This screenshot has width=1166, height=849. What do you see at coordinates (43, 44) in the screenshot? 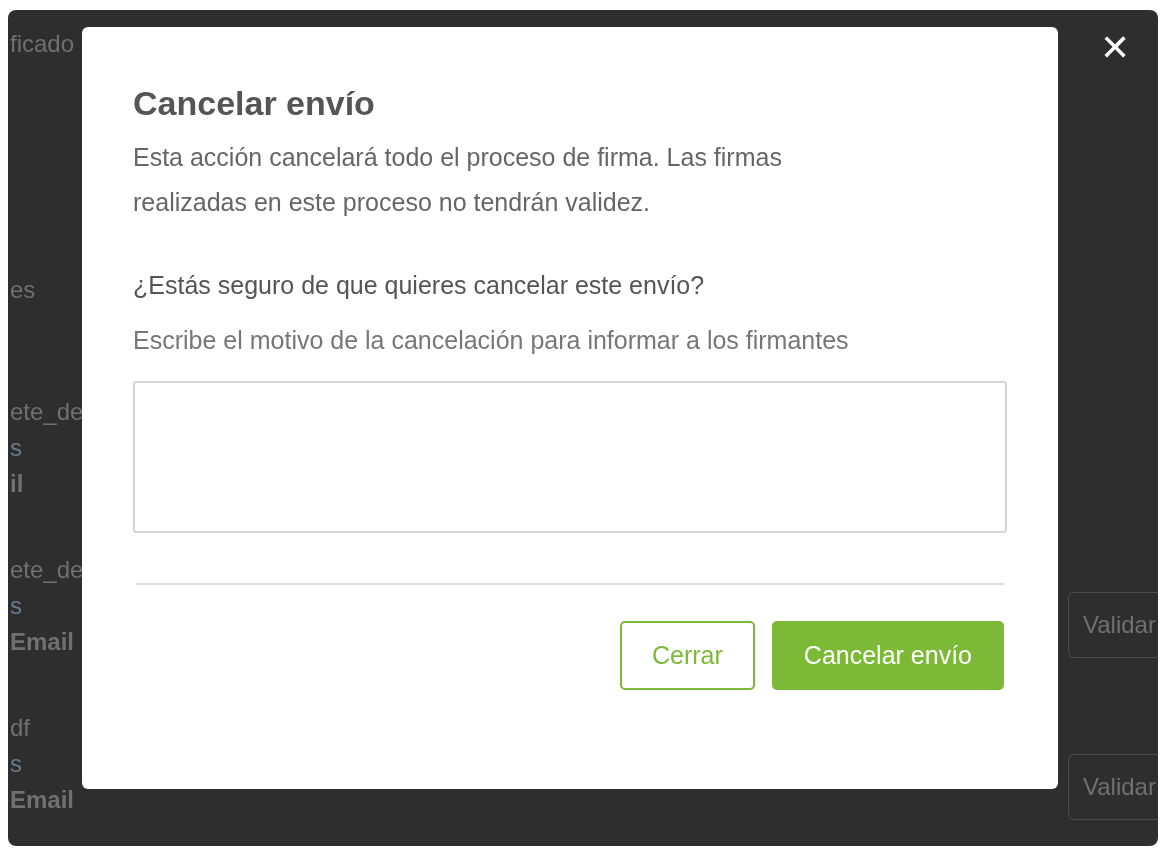
I see `background-text: ficado` at bounding box center [43, 44].